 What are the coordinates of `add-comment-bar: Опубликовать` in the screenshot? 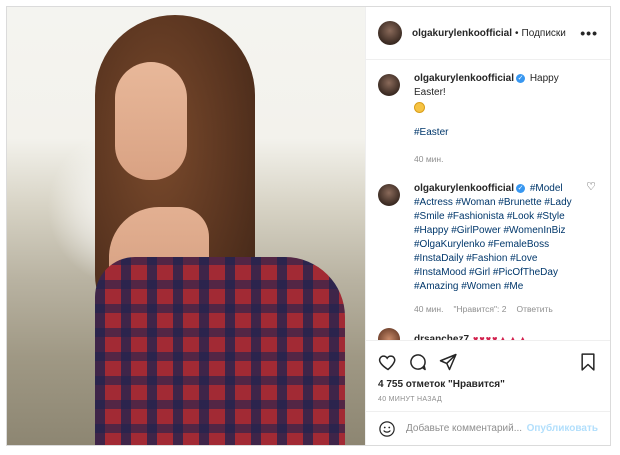 It's located at (488, 428).